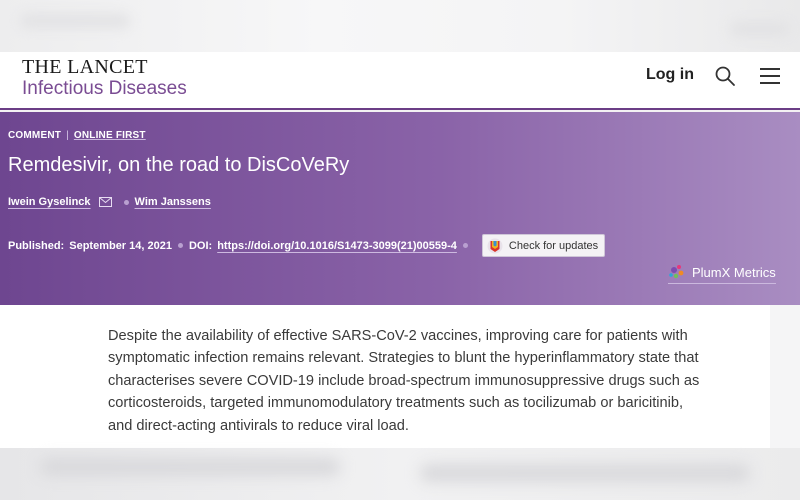  Describe the element at coordinates (179, 165) in the screenshot. I see `article-title: Remdesivir, on the road to DisCoVeRy` at that location.